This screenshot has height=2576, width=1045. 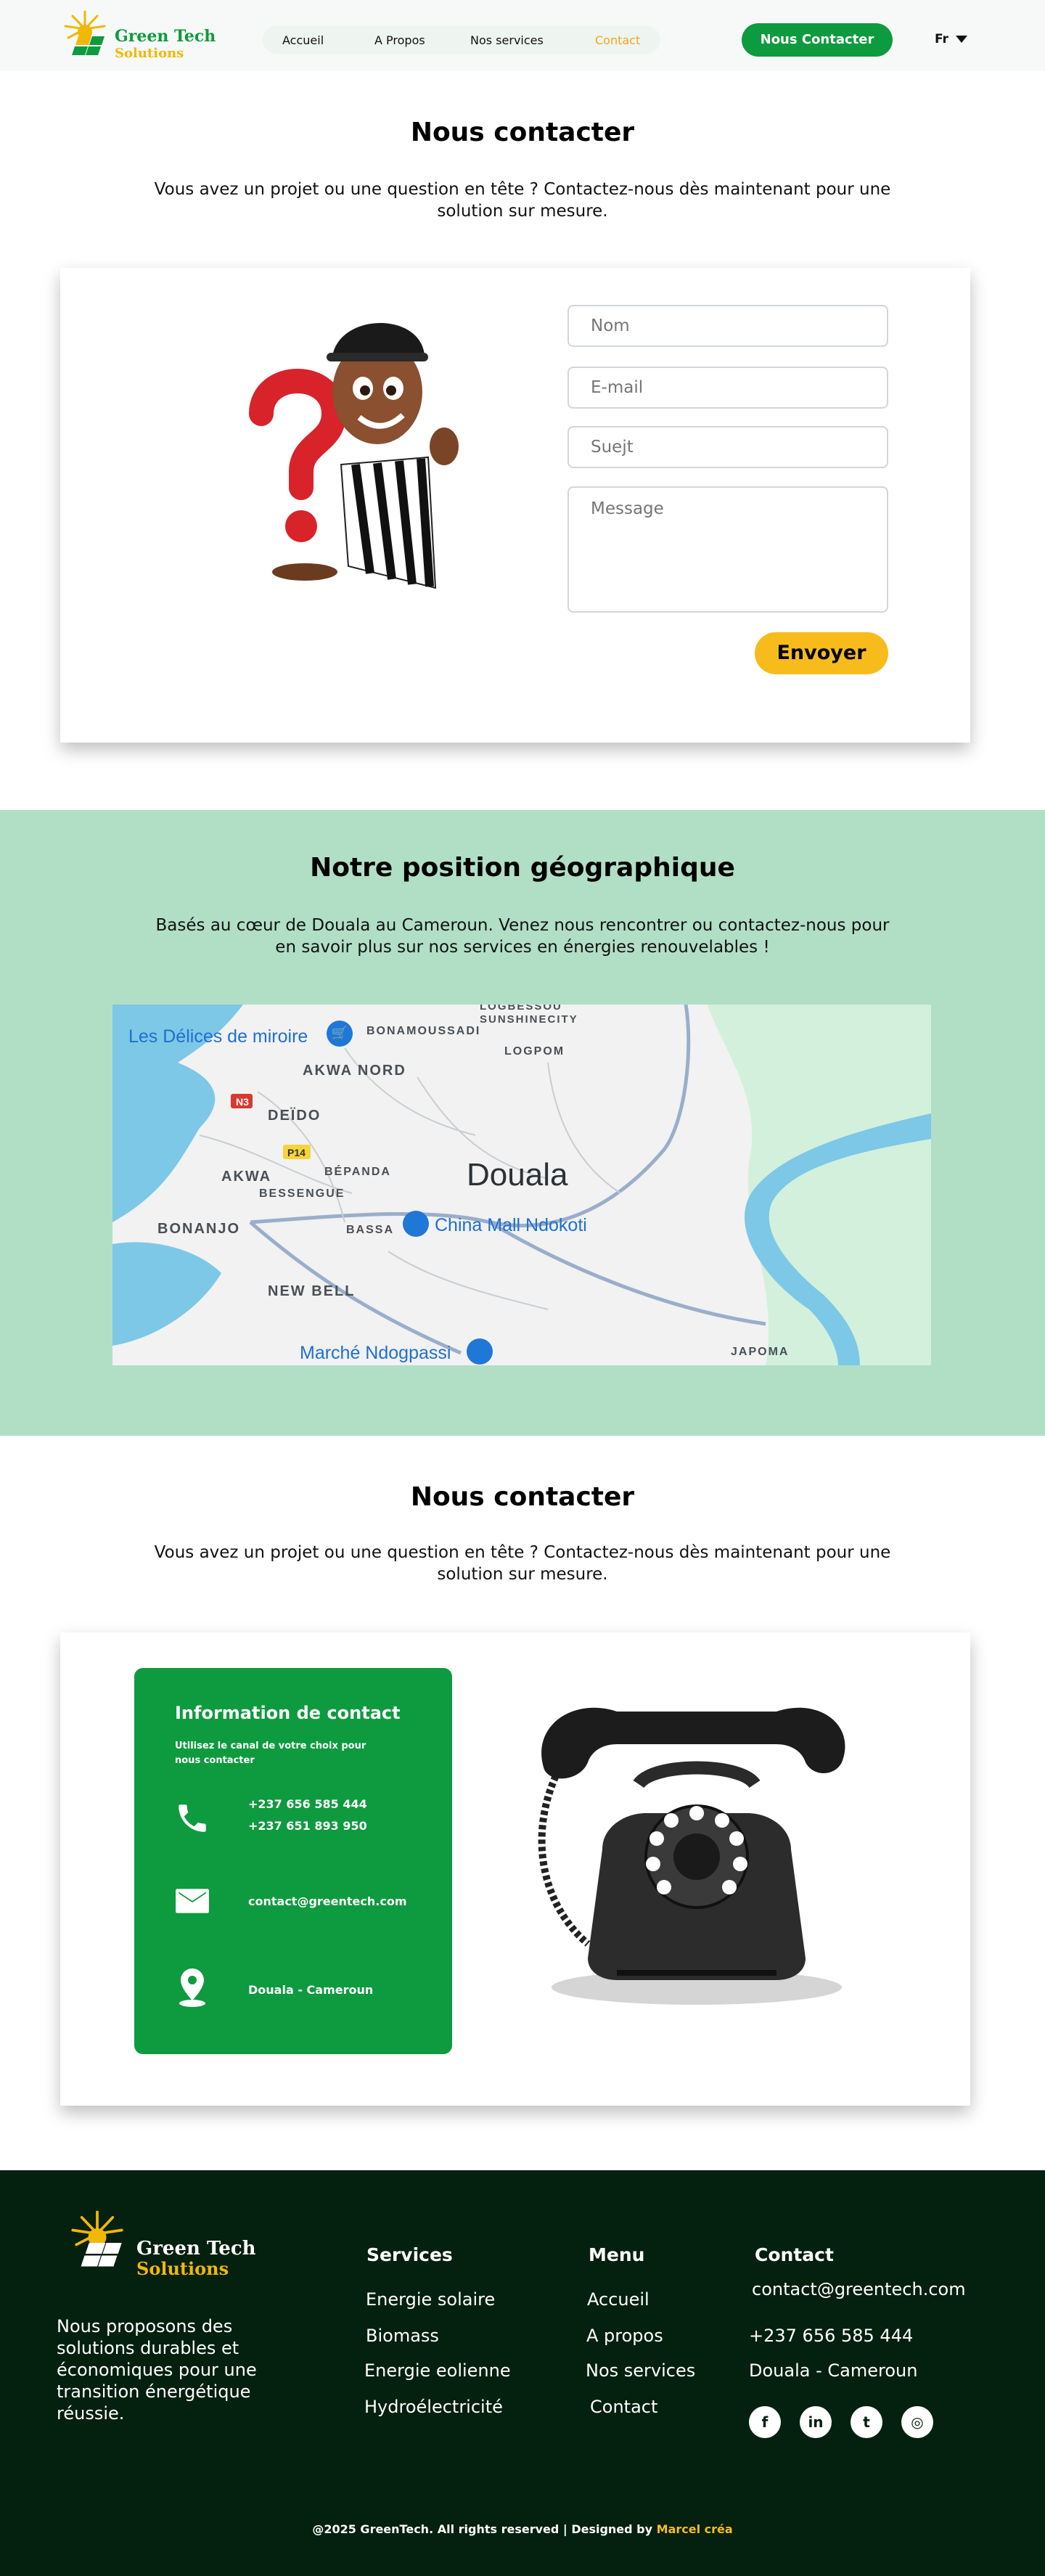 What do you see at coordinates (816, 2422) in the screenshot?
I see `linkedin-icon: in` at bounding box center [816, 2422].